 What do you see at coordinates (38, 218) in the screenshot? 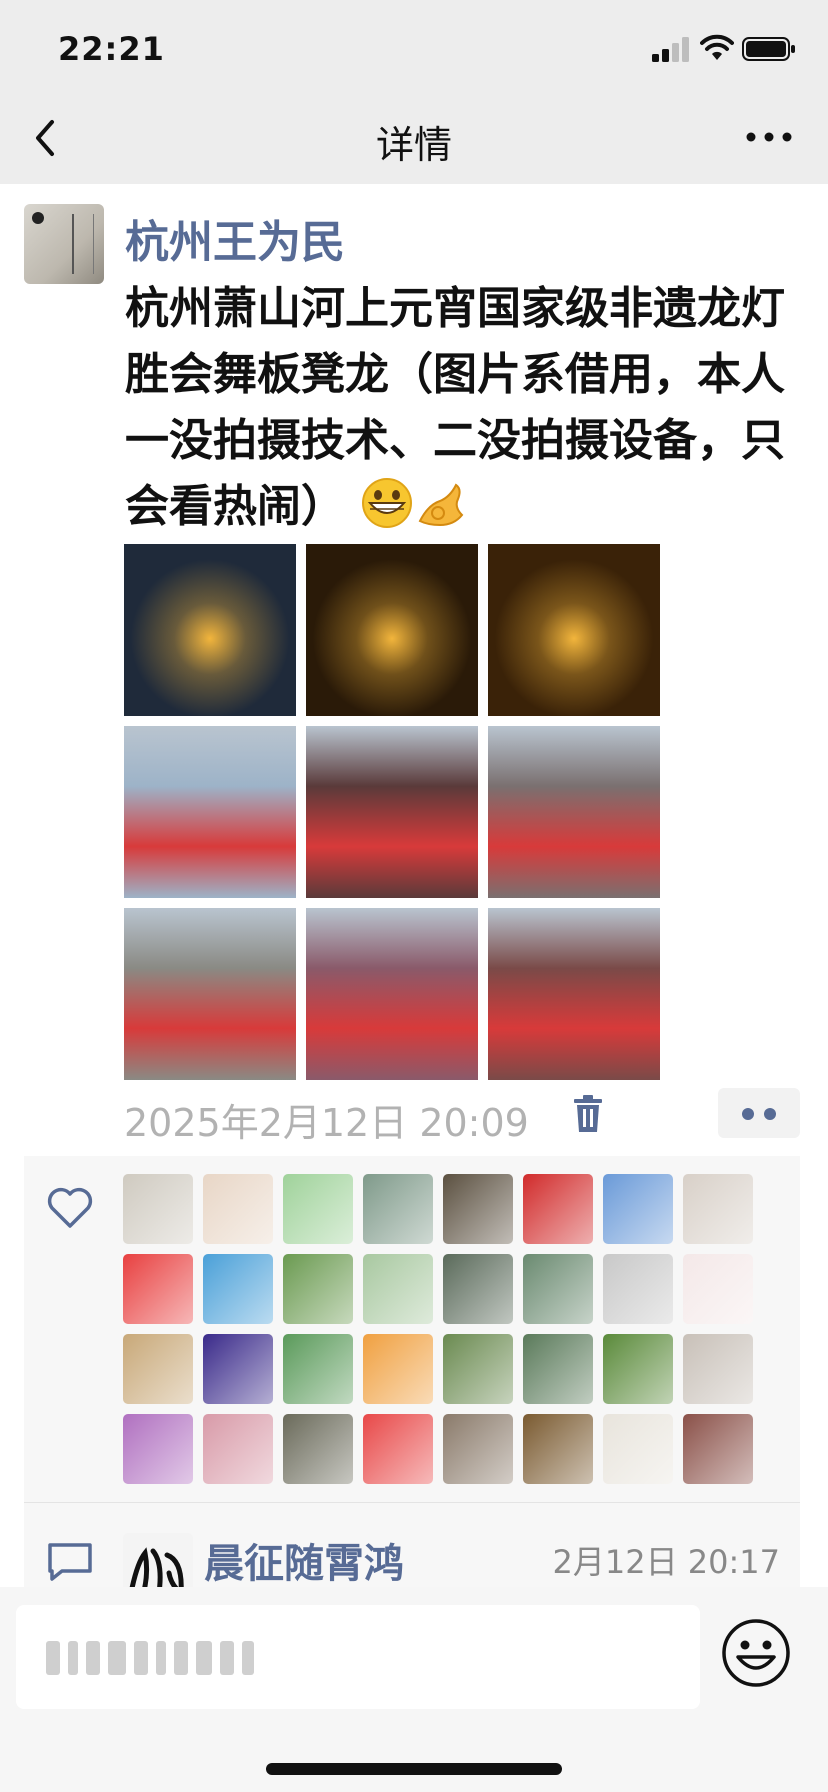
I see `avatar-mark` at bounding box center [38, 218].